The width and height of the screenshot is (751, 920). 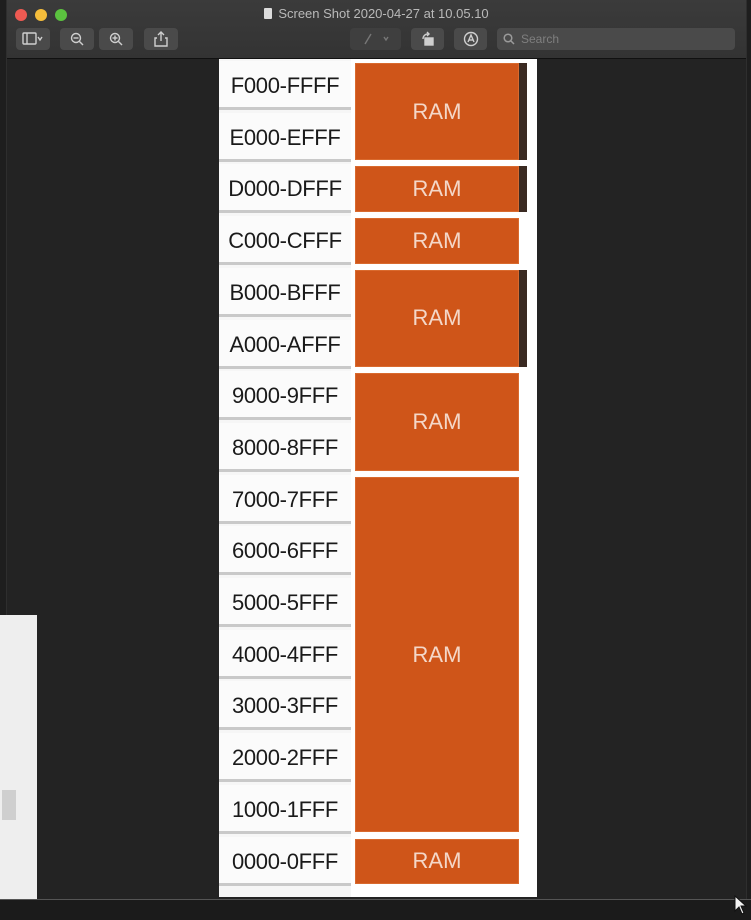 What do you see at coordinates (616, 39) in the screenshot?
I see `search-field: Search` at bounding box center [616, 39].